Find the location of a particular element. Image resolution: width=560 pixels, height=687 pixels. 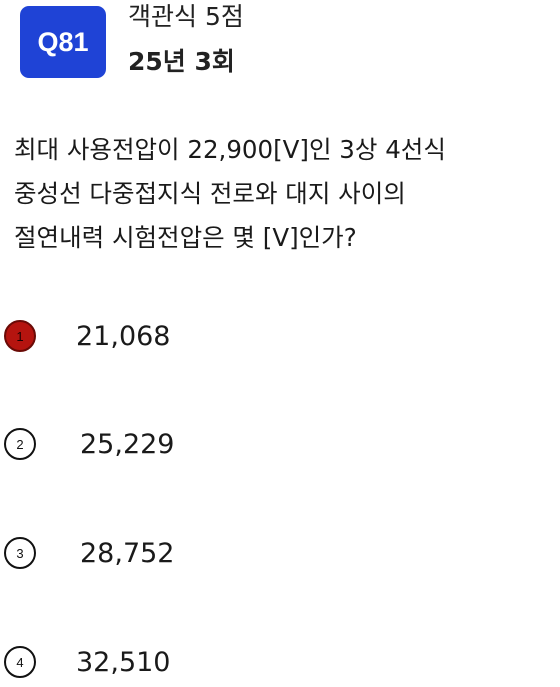

choice-number-circle: 3 is located at coordinates (20, 553).